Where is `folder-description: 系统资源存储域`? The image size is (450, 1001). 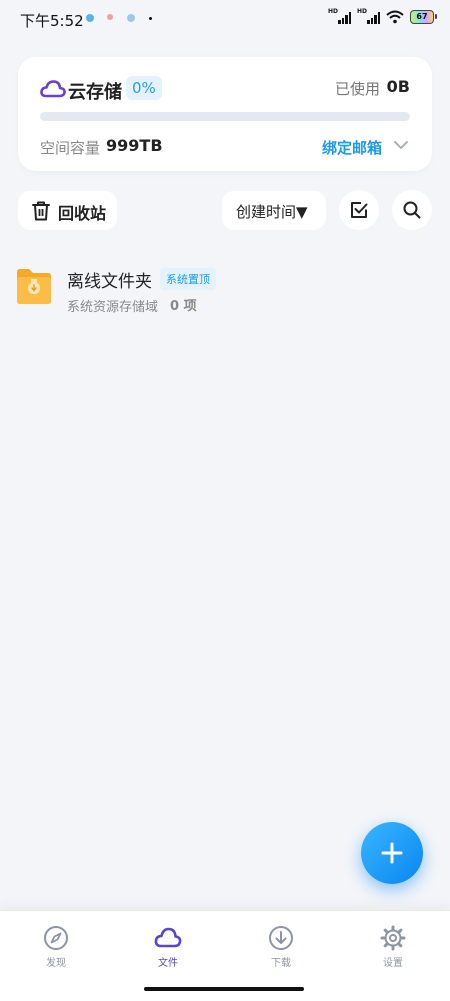 folder-description: 系统资源存储域 is located at coordinates (113, 307).